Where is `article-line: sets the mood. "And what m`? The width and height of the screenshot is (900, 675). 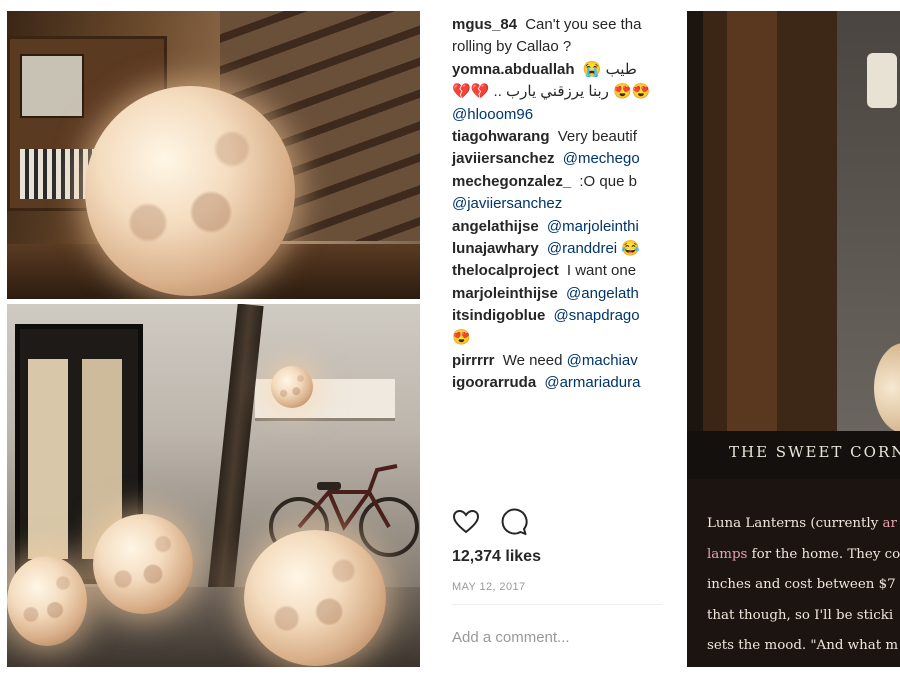
article-line: sets the mood. "And what m is located at coordinates (803, 646).